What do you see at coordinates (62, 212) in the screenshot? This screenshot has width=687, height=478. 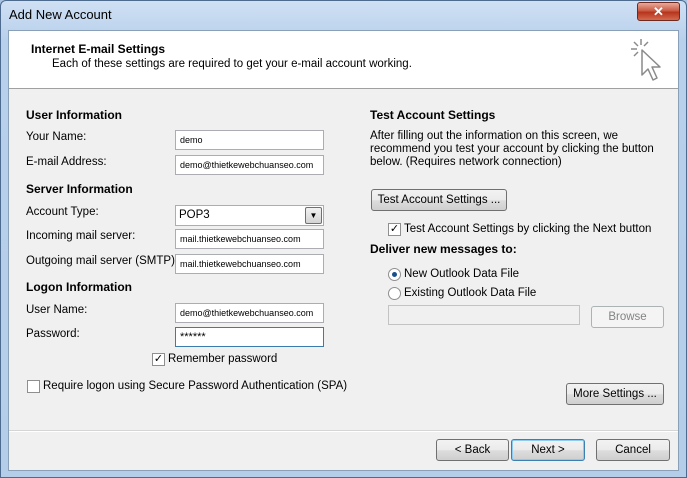 I see `account-type-label: Account Type:` at bounding box center [62, 212].